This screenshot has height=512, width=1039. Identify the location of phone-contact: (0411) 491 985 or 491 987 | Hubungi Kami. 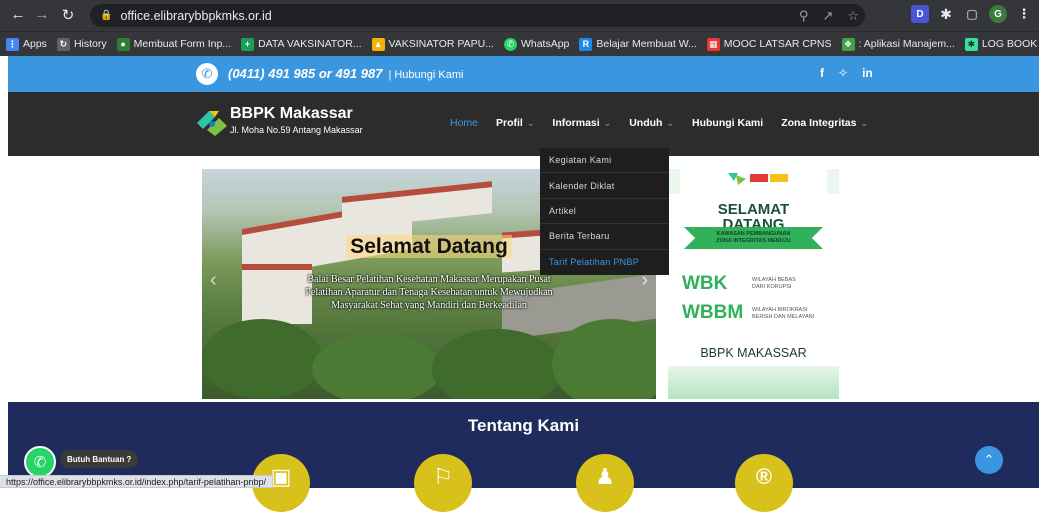
(345, 73).